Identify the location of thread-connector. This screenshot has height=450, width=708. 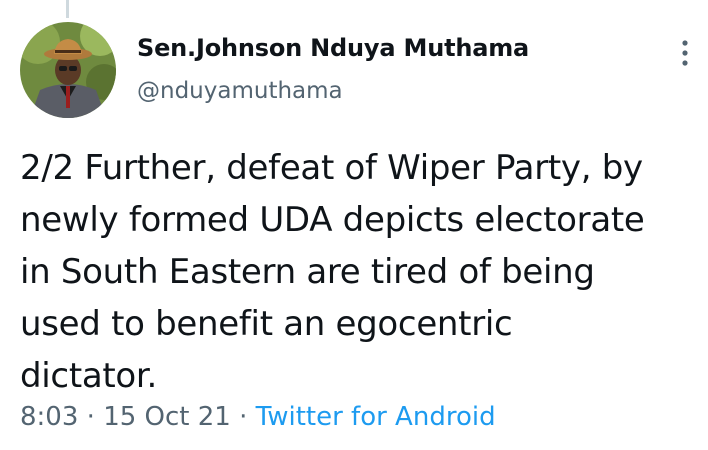
(67, 9).